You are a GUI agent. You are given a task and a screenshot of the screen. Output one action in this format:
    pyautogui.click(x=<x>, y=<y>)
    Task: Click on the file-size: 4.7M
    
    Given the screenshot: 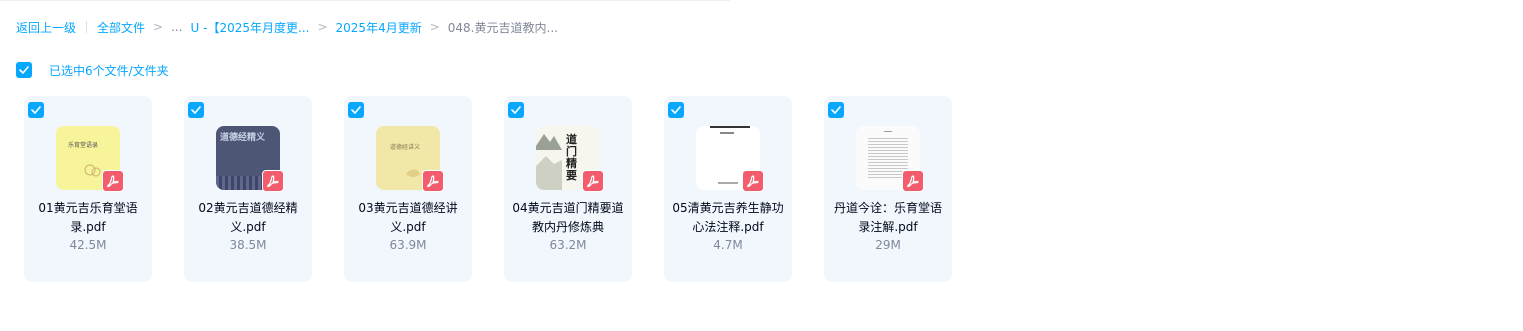 What is the action you would take?
    pyautogui.click(x=728, y=245)
    